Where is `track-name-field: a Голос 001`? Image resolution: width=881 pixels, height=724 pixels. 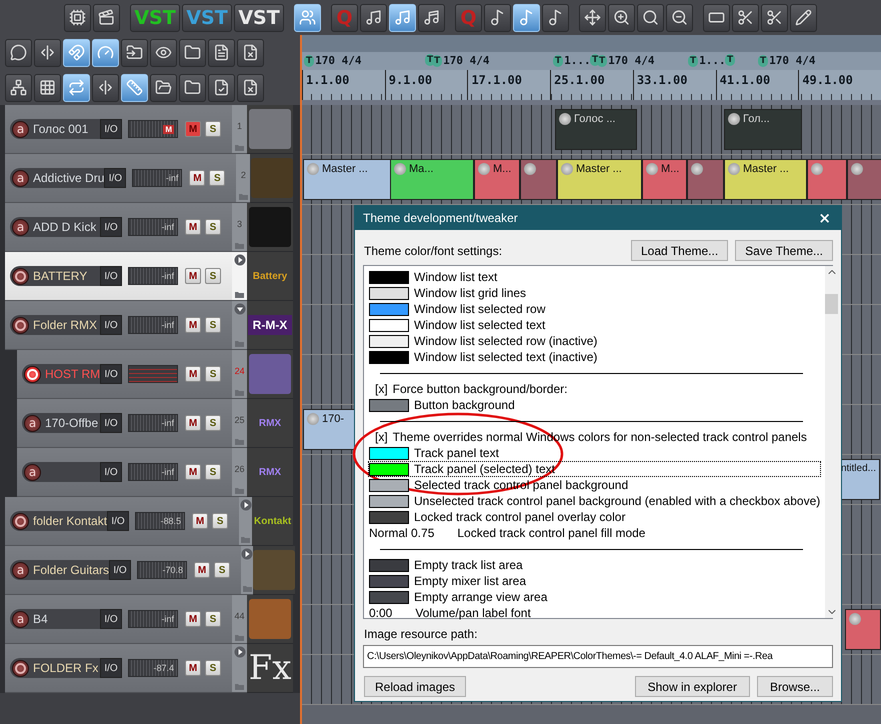 track-name-field: a Голос 001 is located at coordinates (55, 129).